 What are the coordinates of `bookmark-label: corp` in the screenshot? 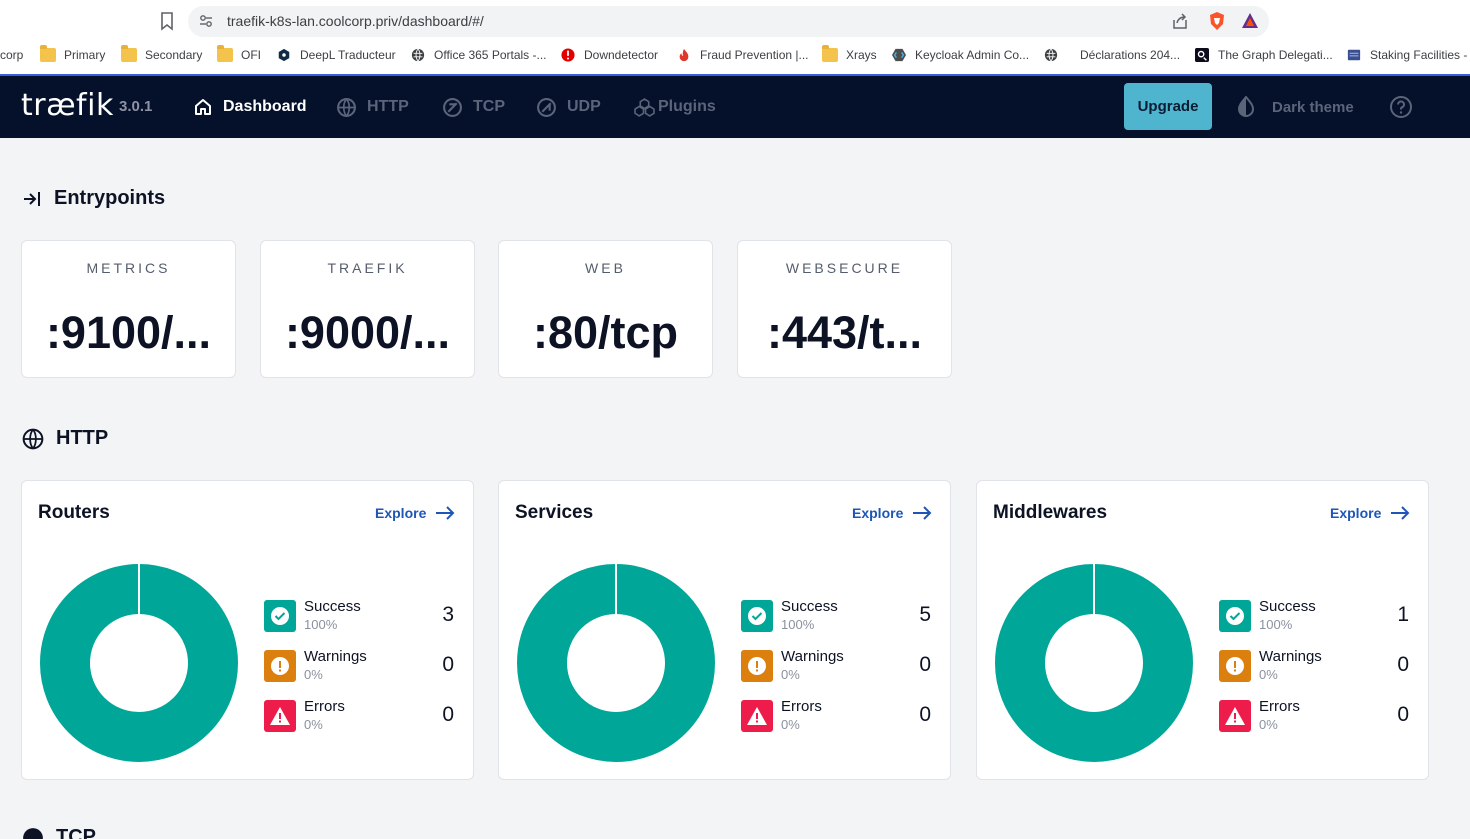 It's located at (12, 55).